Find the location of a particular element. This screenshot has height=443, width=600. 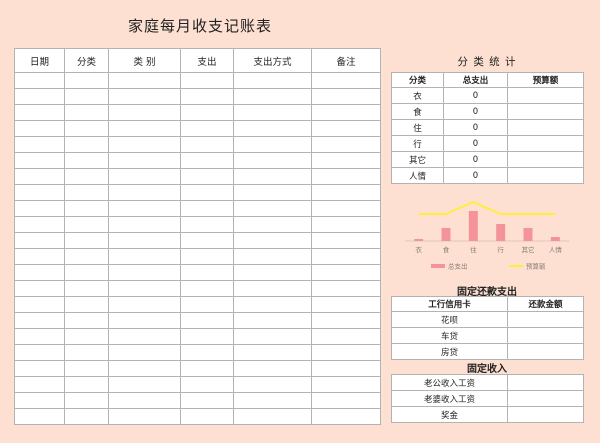

stats-cell-category: 食 is located at coordinates (417, 111).